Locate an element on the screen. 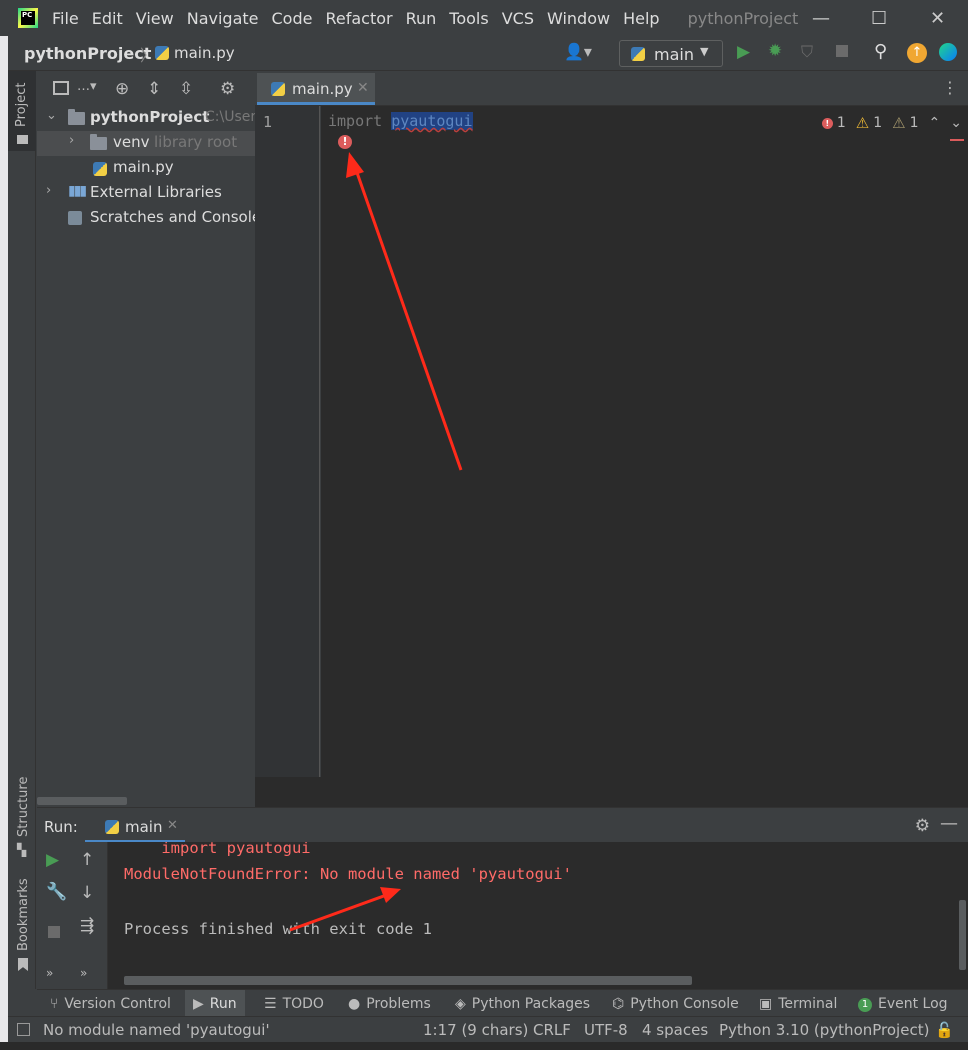  minimize-window-icon: — is located at coordinates (821, 18).